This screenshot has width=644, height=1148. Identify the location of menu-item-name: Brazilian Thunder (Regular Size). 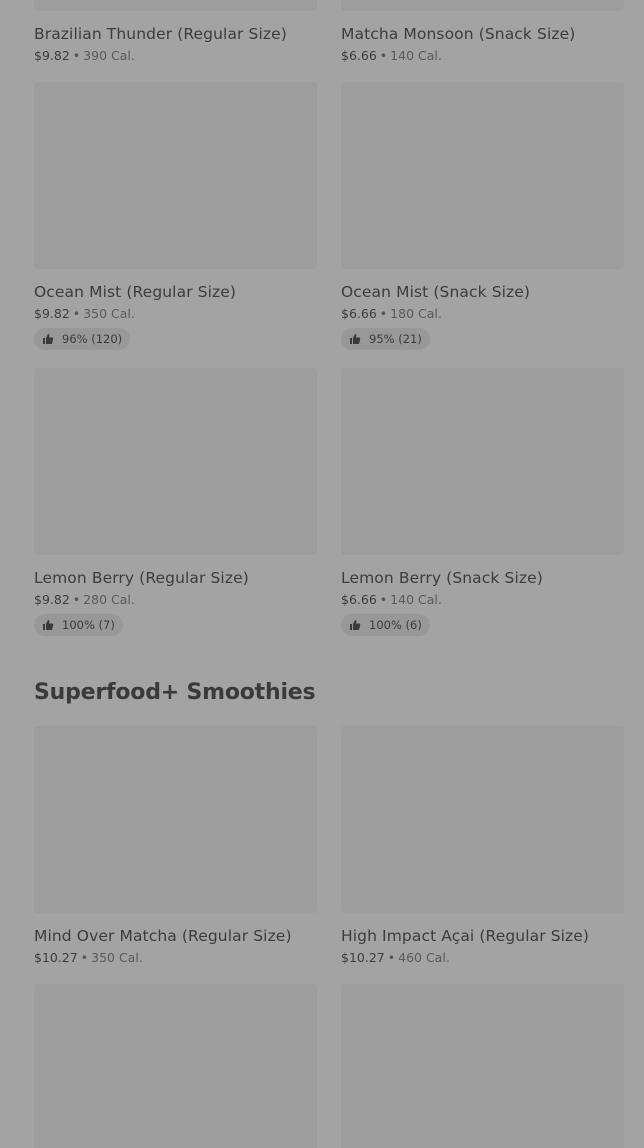
(160, 34).